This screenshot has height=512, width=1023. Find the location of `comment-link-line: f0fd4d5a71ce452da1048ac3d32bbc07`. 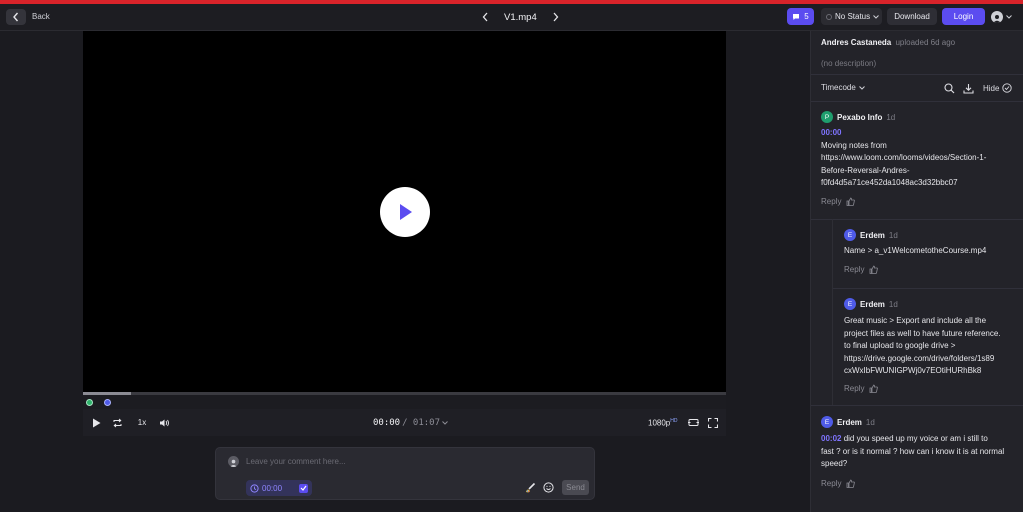

comment-link-line: f0fd4d5a71ce452da1048ac3d32bbc07 is located at coordinates (921, 183).